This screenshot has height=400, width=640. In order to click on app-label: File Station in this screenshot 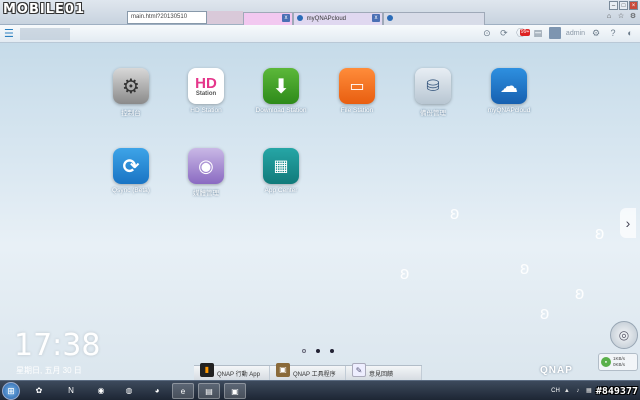, I will do `click(357, 110)`.